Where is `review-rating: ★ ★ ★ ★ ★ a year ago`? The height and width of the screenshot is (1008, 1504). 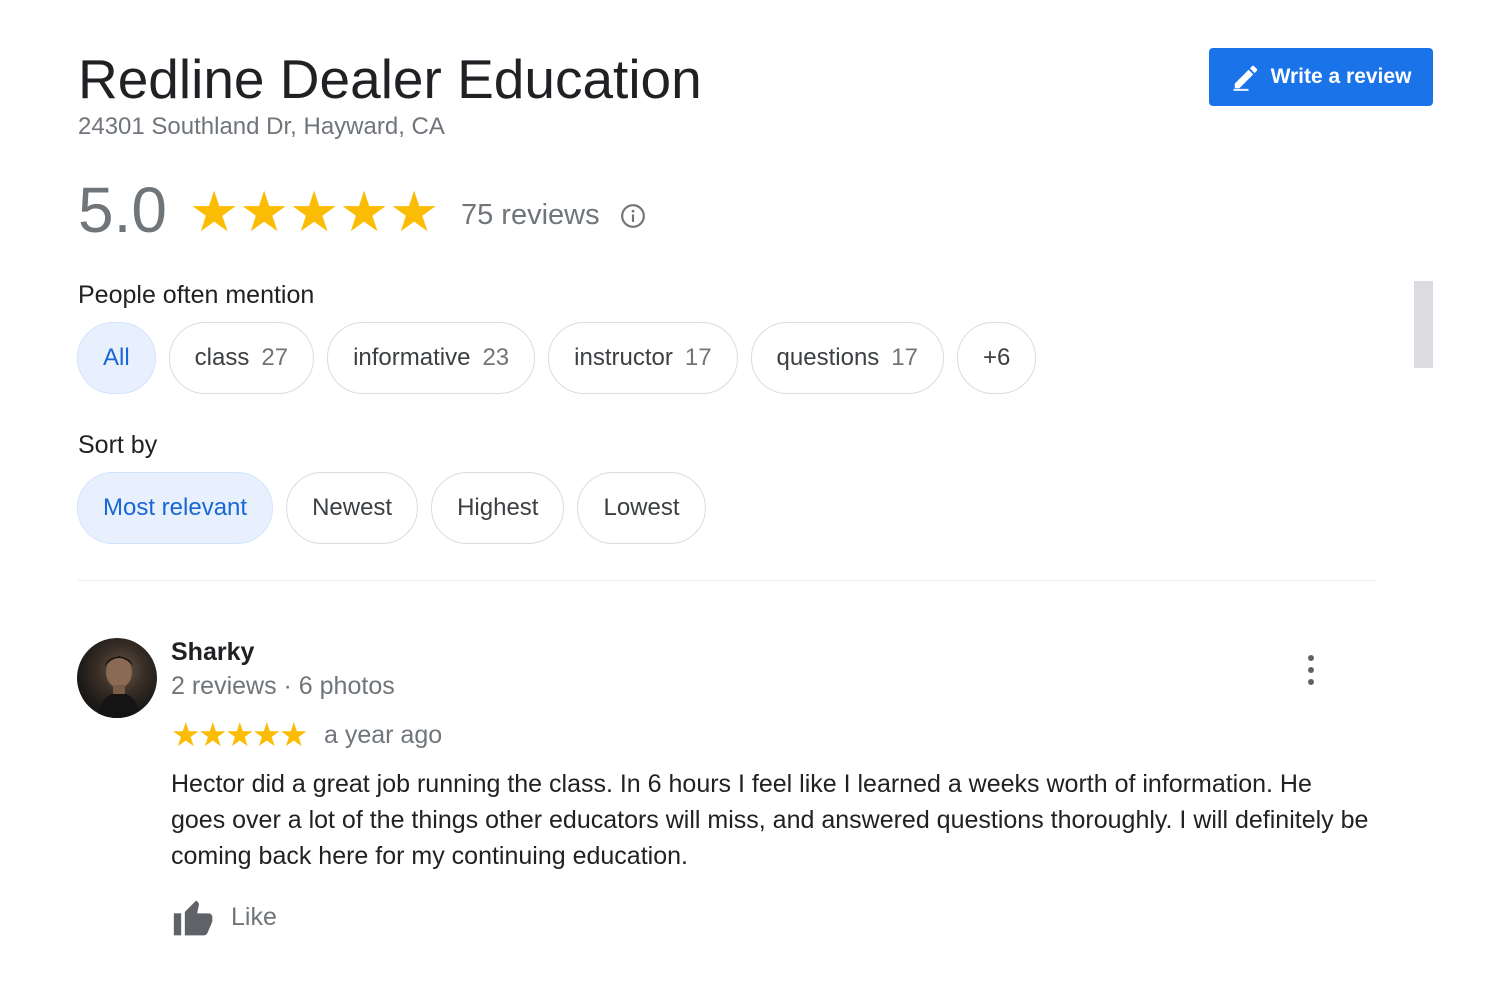
review-rating: ★ ★ ★ ★ ★ a year ago is located at coordinates (306, 735).